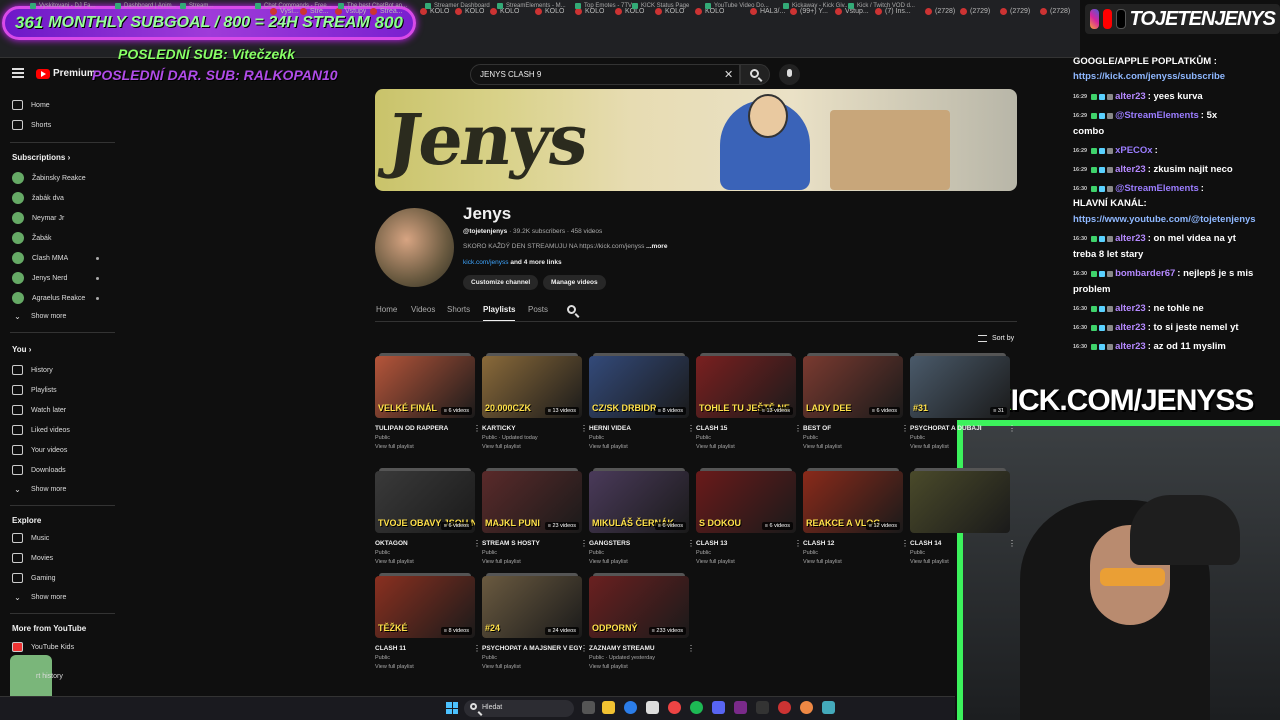  I want to click on sidebar-item-shorts: Shorts, so click(31, 125).